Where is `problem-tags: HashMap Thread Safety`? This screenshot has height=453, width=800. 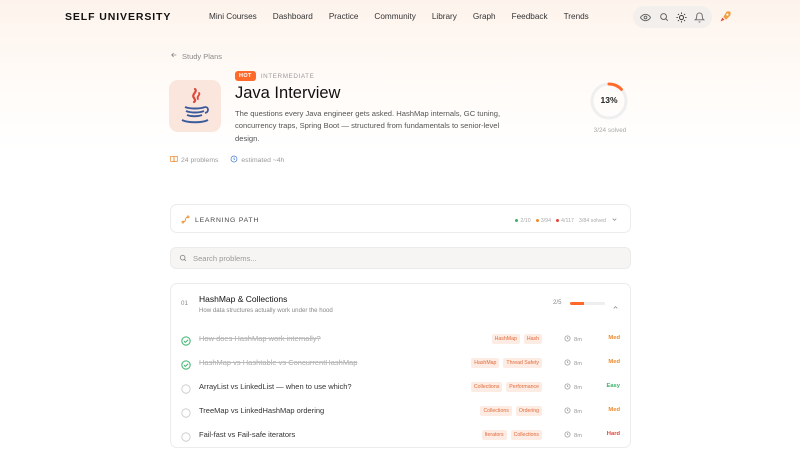 problem-tags: HashMap Thread Safety is located at coordinates (506, 362).